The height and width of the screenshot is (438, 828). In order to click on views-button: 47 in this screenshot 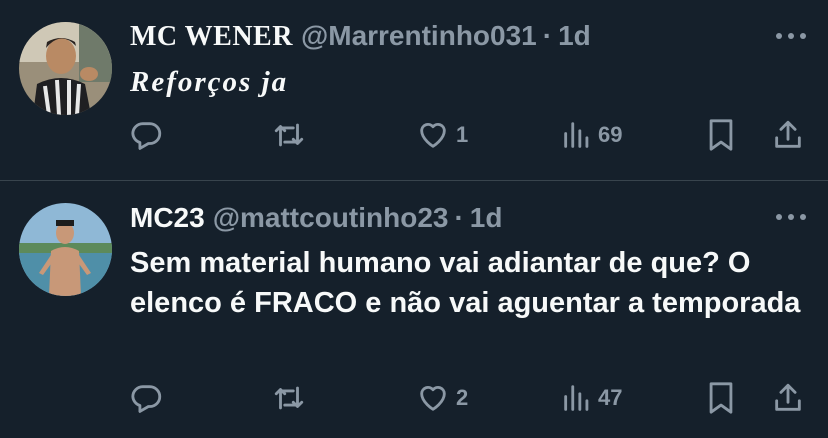, I will do `click(592, 398)`.